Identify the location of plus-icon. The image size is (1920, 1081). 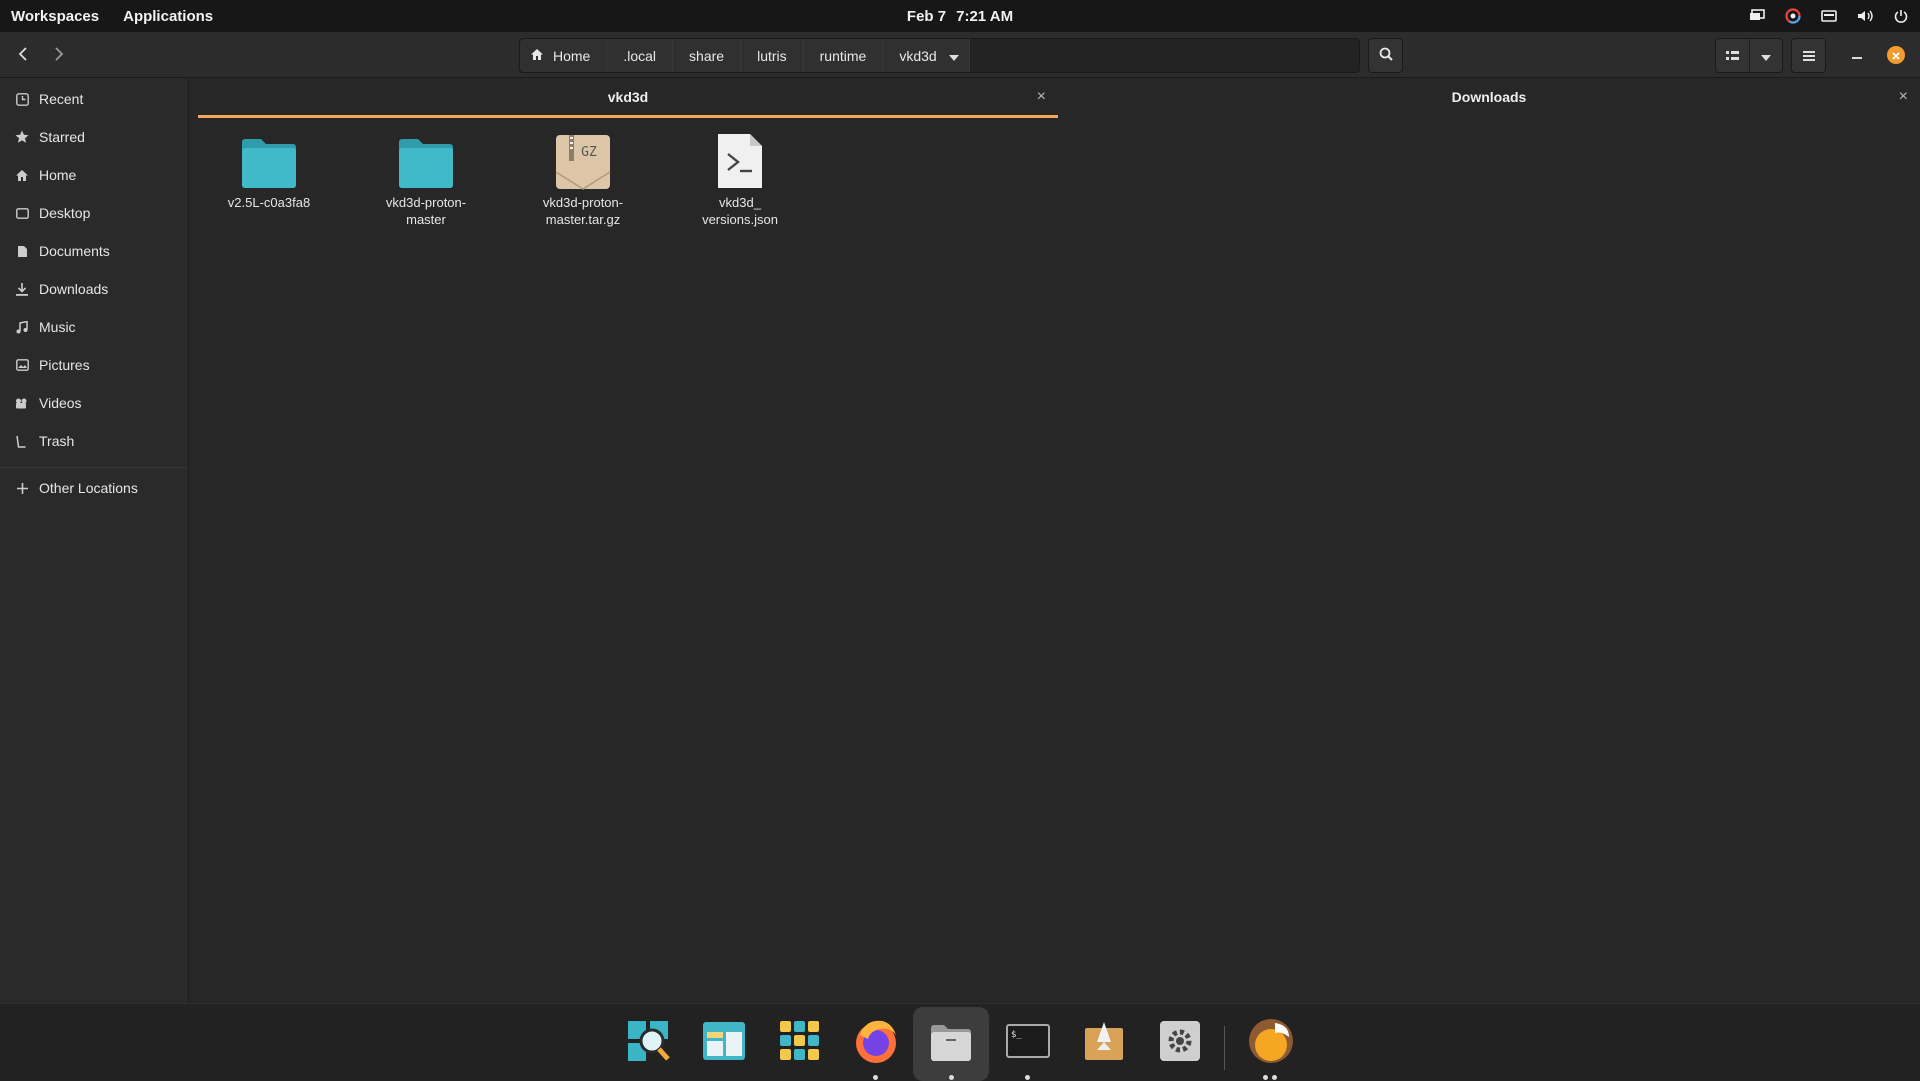
(22, 488).